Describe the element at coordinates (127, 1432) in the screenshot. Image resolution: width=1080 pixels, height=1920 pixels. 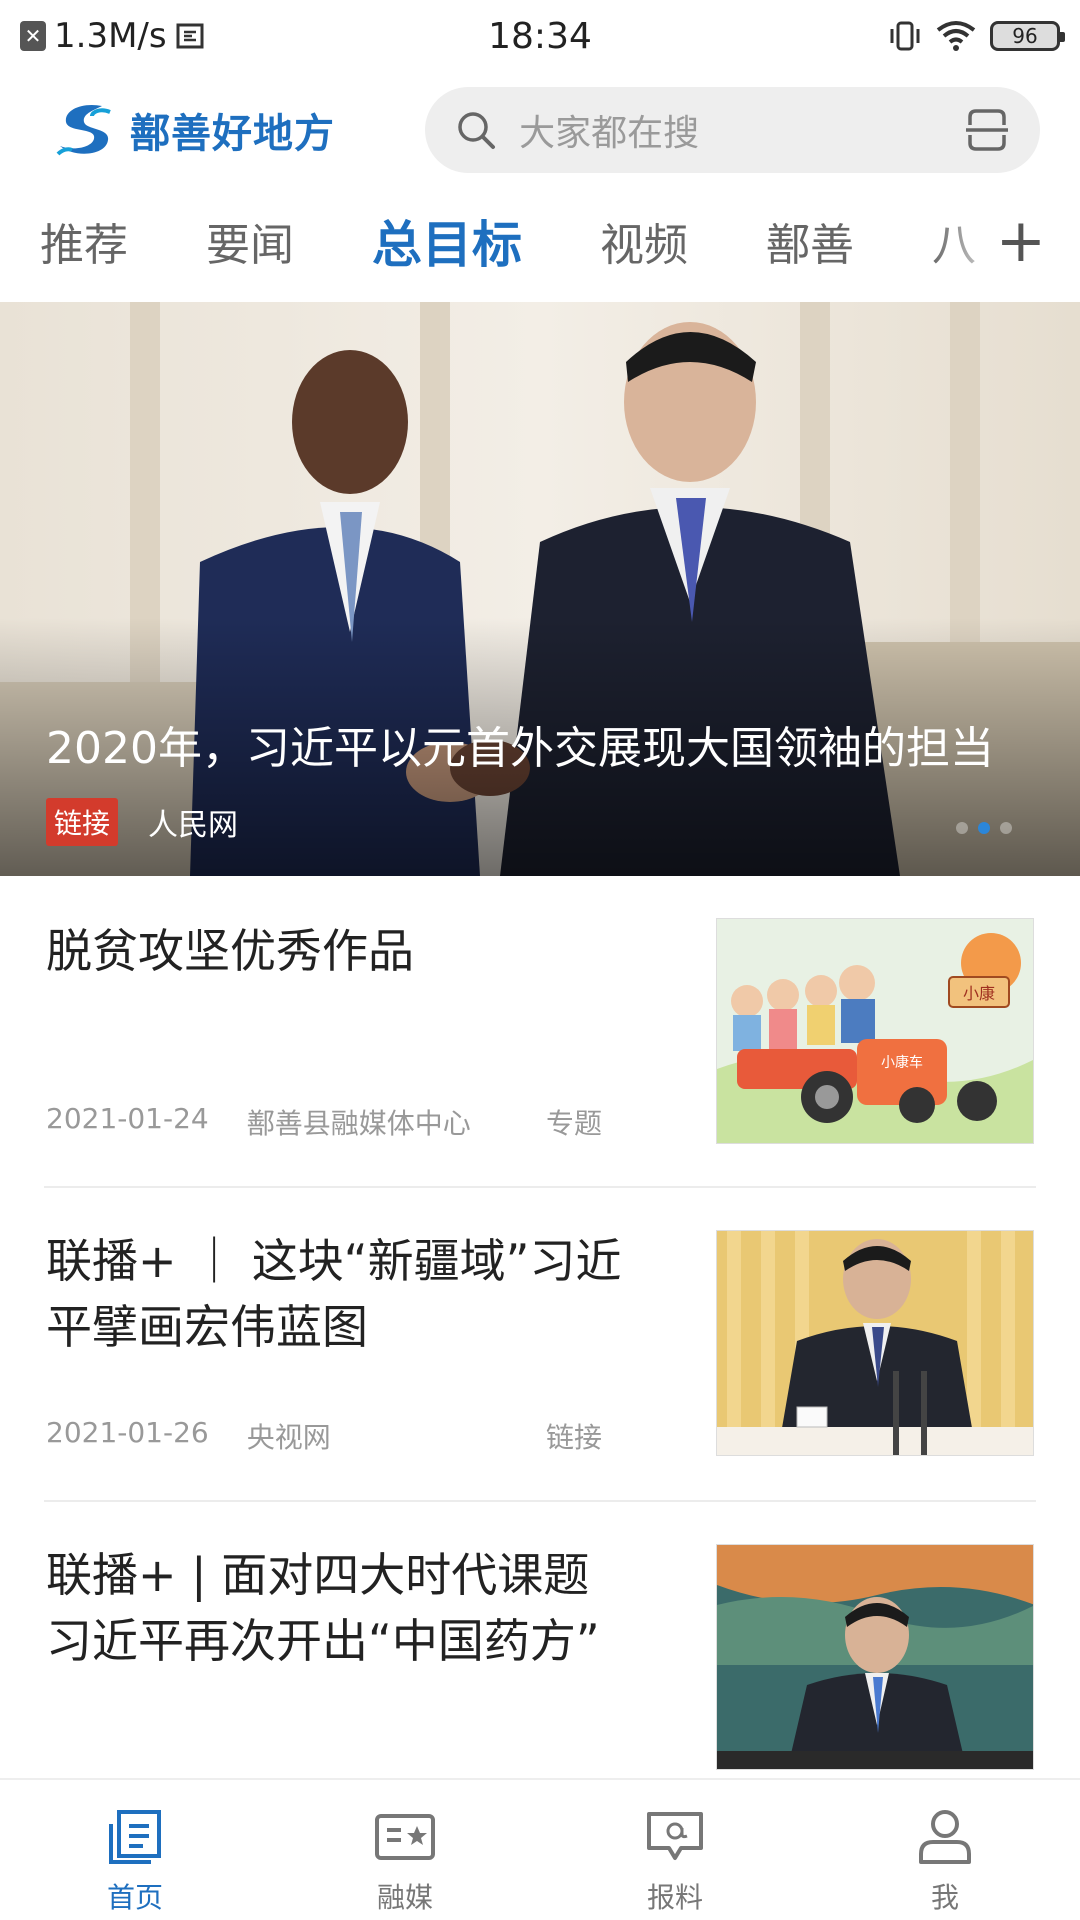
I see `item-date: 2021-01-26` at that location.